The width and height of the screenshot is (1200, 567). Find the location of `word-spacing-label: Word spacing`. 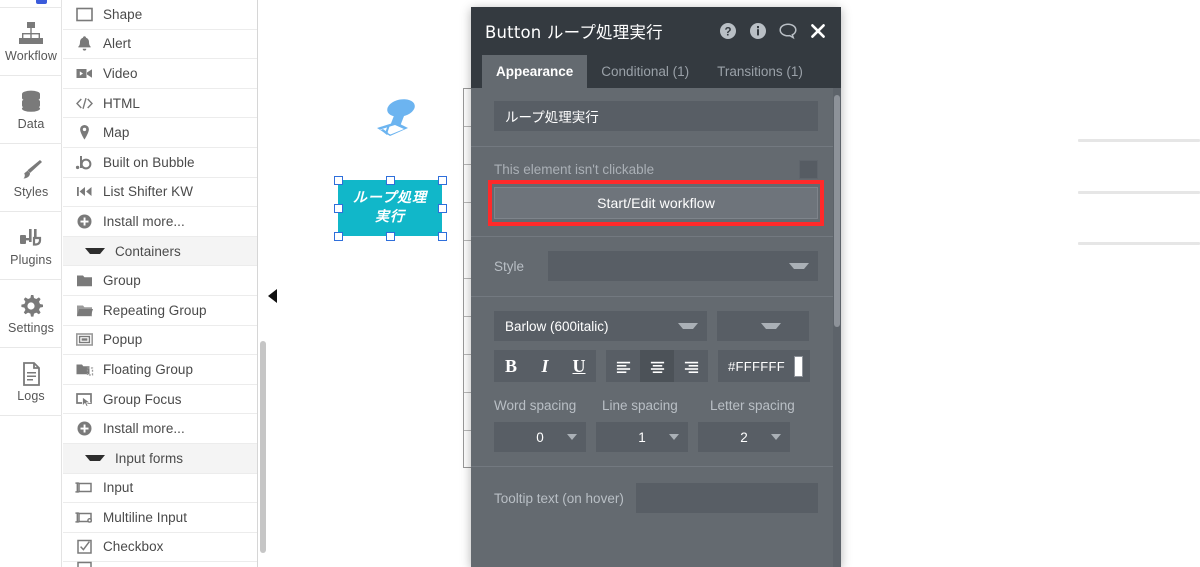

word-spacing-label: Word spacing is located at coordinates (535, 405).